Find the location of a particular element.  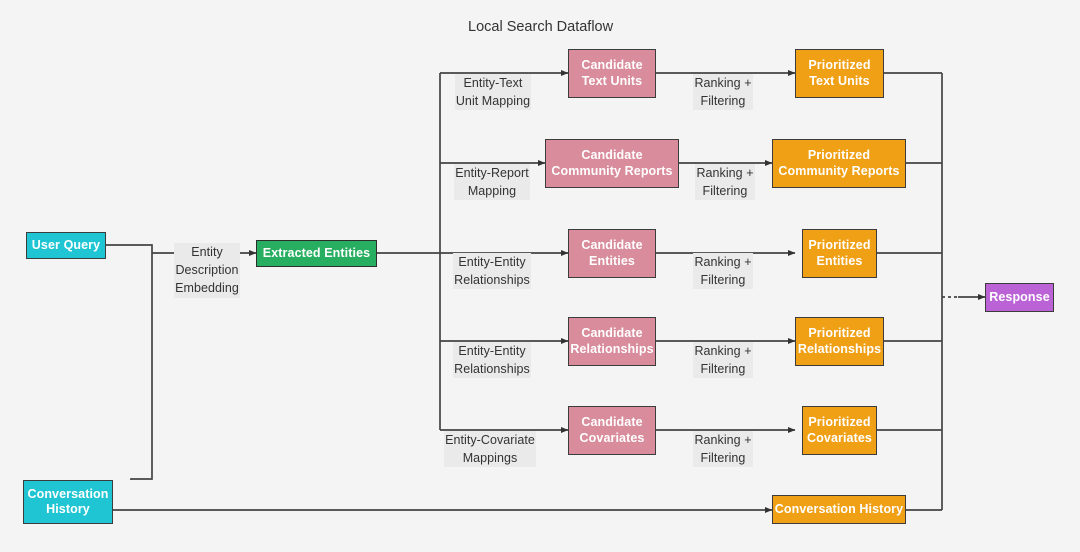

diagram-title: Local Search Dataflow is located at coordinates (541, 27).